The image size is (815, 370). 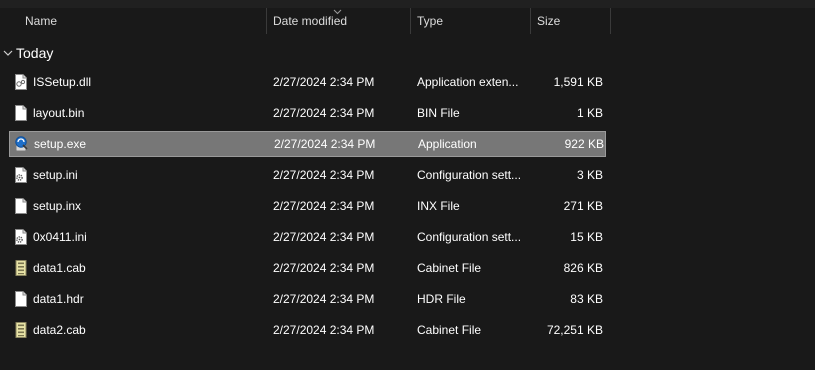 I want to click on installer-icon, so click(x=22, y=144).